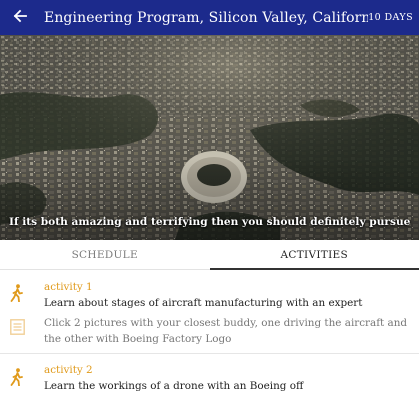 The width and height of the screenshot is (419, 400). What do you see at coordinates (68, 370) in the screenshot?
I see `activity-title: activity 2` at bounding box center [68, 370].